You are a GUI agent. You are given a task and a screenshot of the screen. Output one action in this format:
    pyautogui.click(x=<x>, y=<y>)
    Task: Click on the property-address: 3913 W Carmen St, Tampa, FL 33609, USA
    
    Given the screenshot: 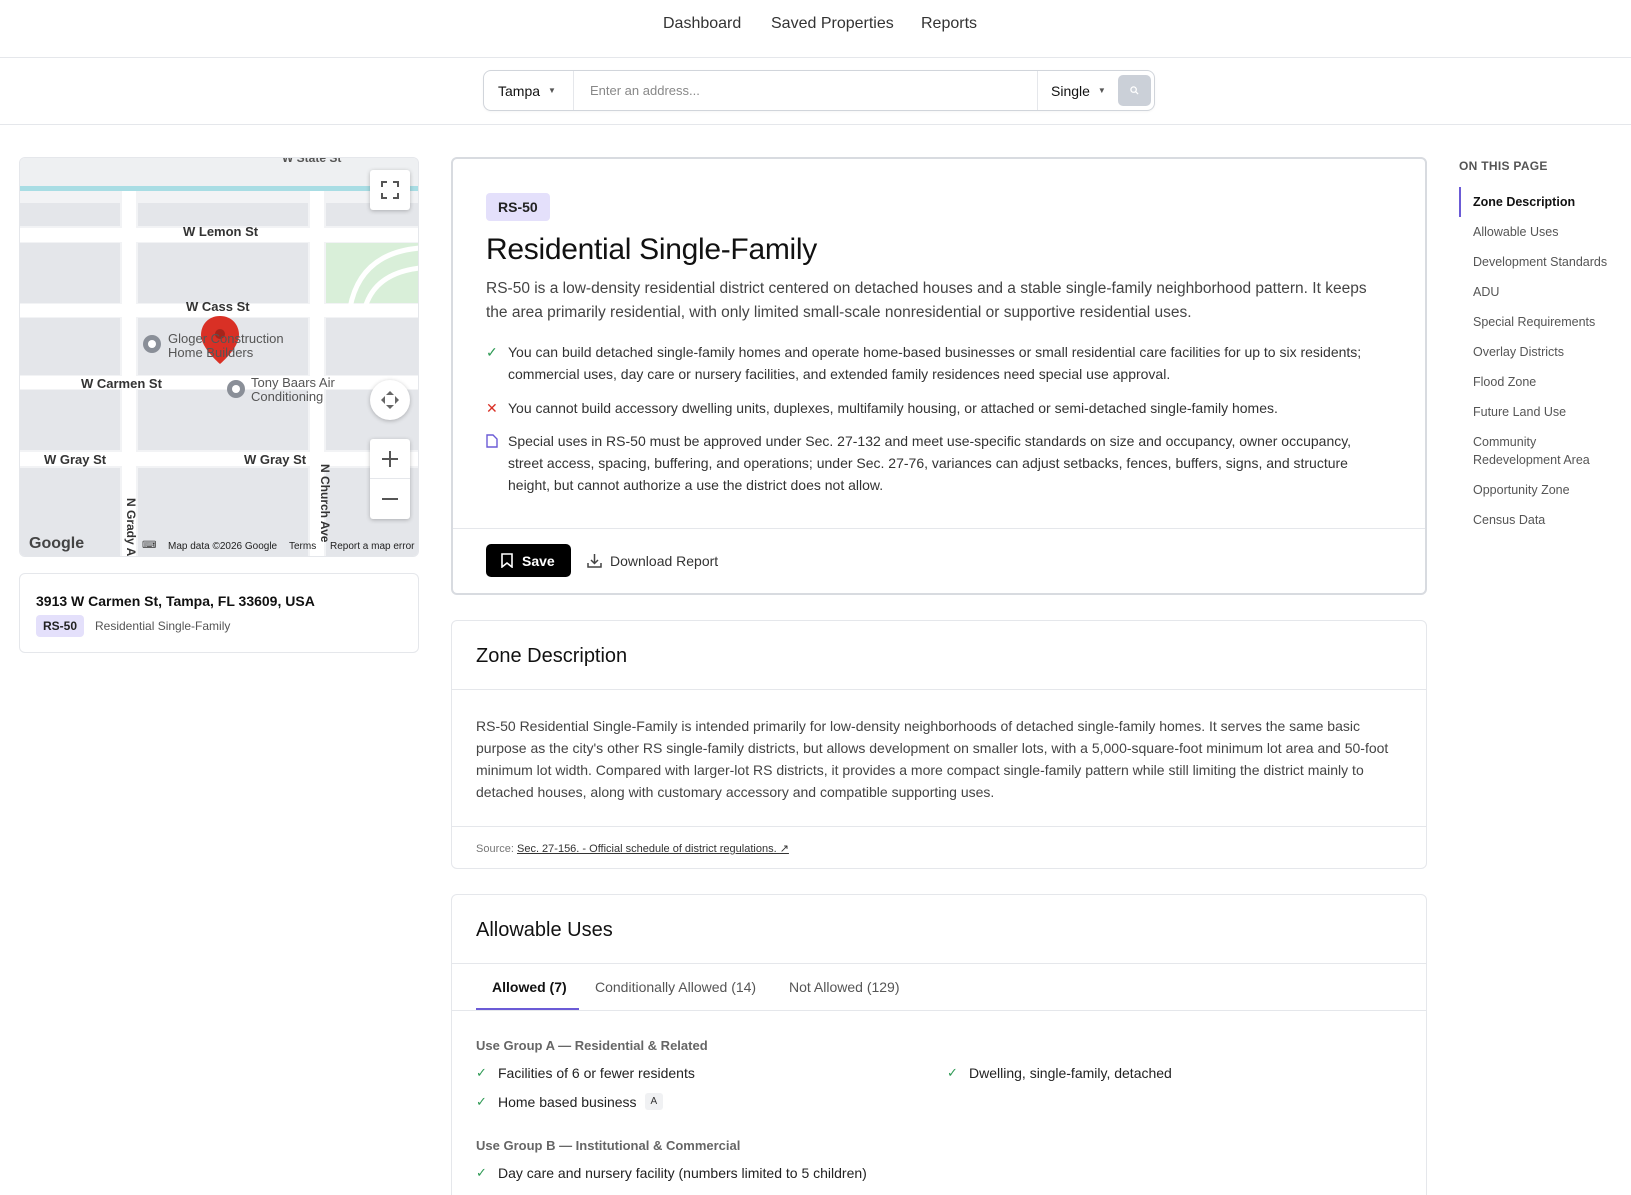 What is the action you would take?
    pyautogui.click(x=175, y=601)
    